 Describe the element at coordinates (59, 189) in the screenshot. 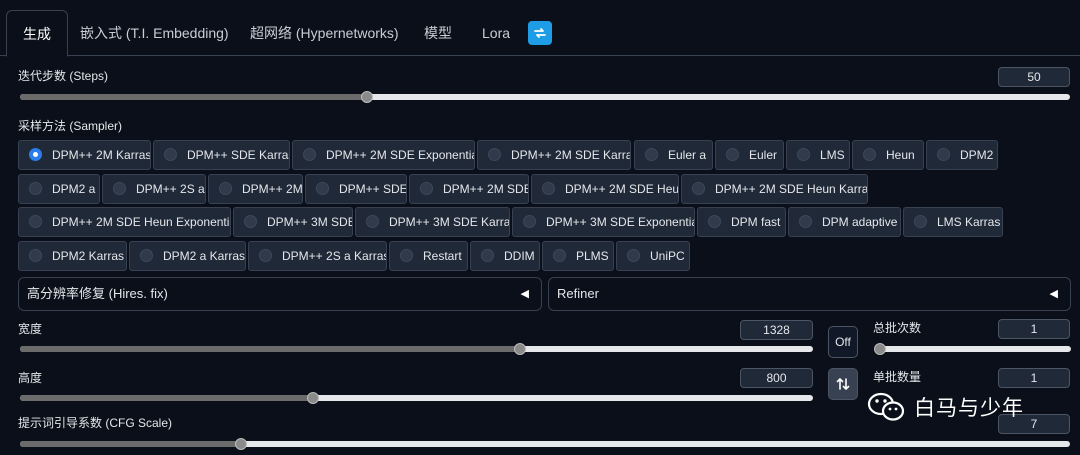

I see `sampler-option: DPM2 a` at that location.